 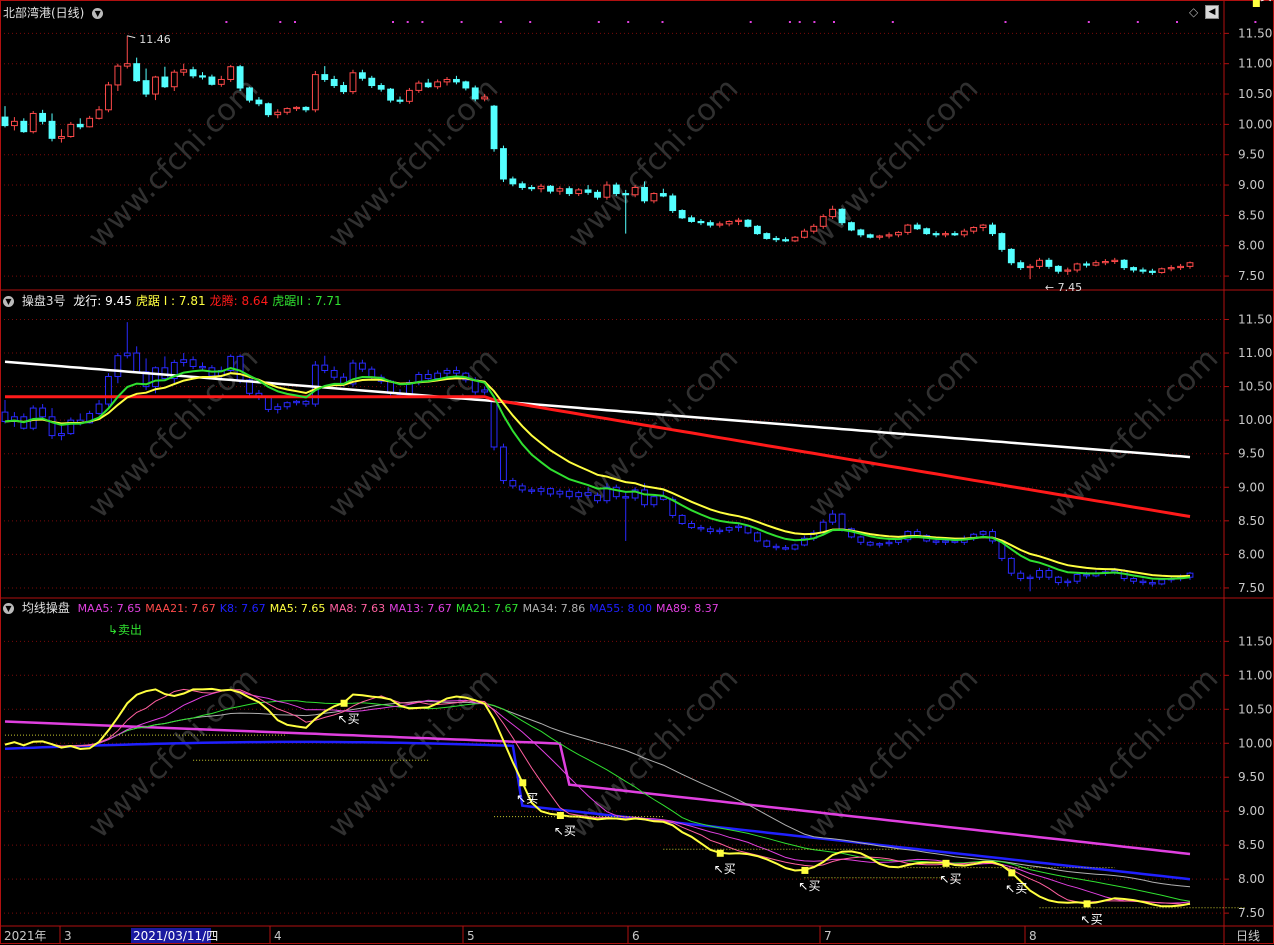 I want to click on legend-item: MA5: 7.65, so click(x=297, y=608).